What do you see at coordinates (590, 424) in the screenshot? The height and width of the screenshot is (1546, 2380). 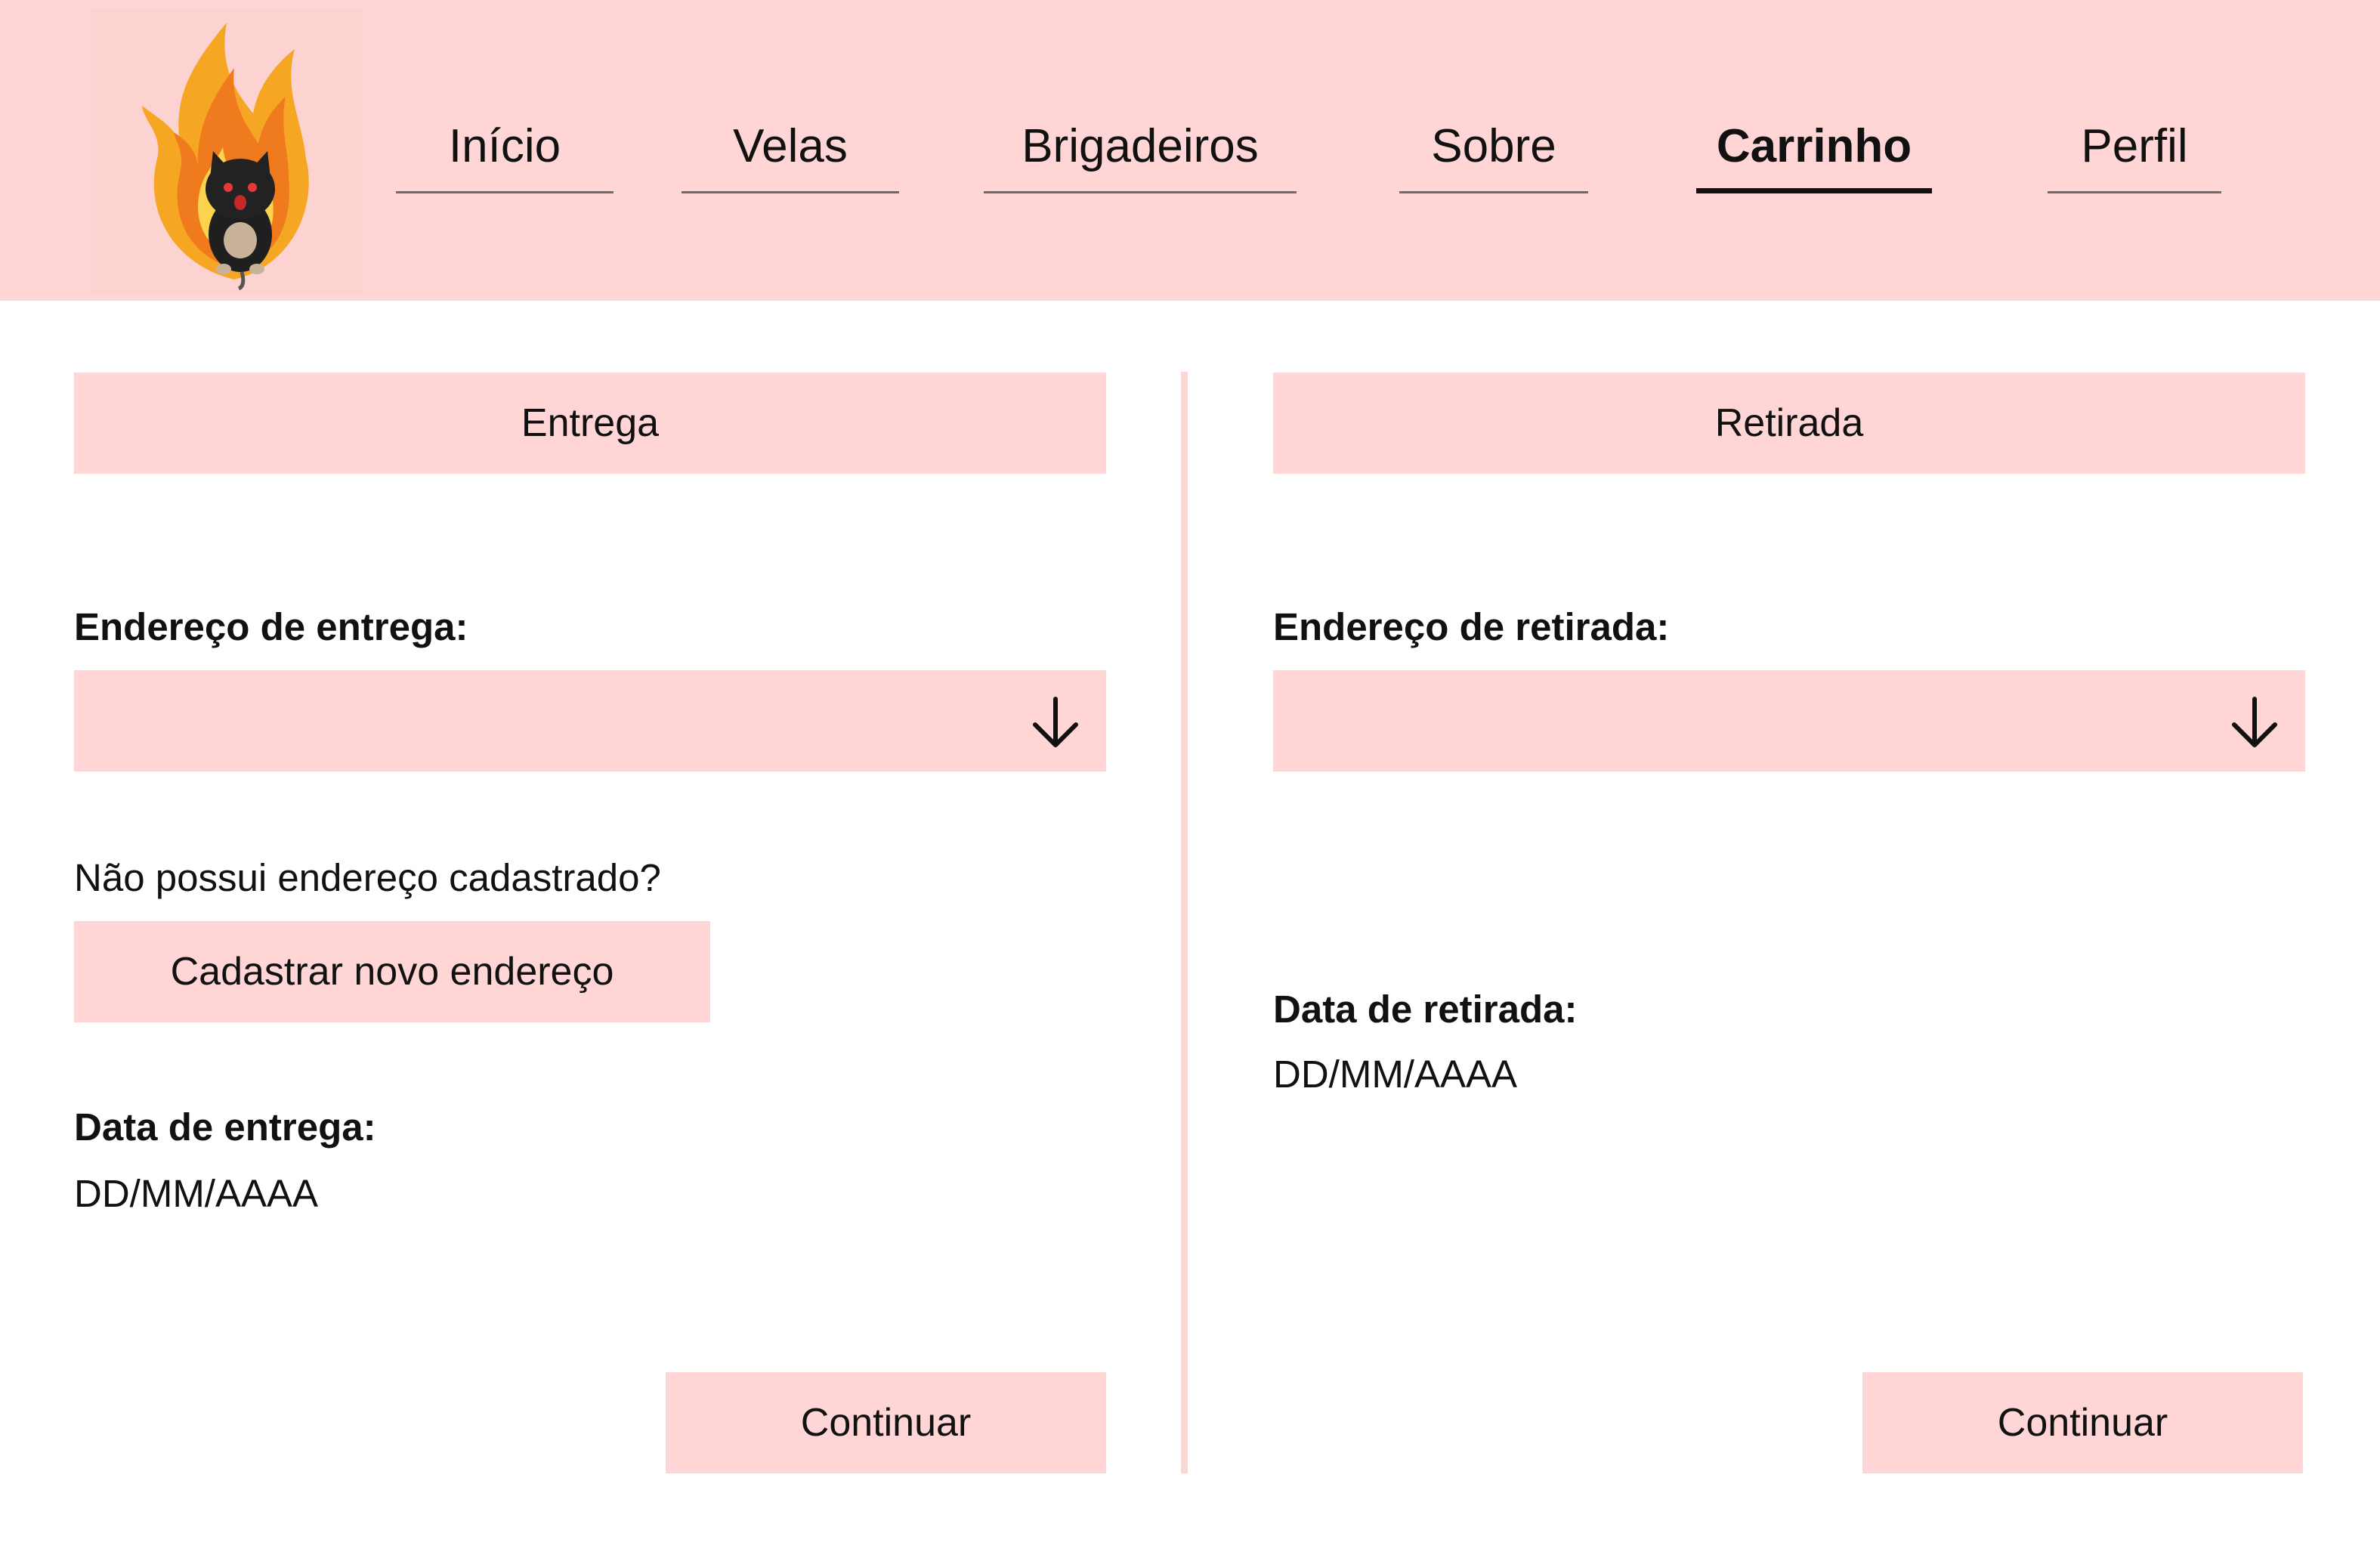 I see `delivery-tab-button: Entrega` at bounding box center [590, 424].